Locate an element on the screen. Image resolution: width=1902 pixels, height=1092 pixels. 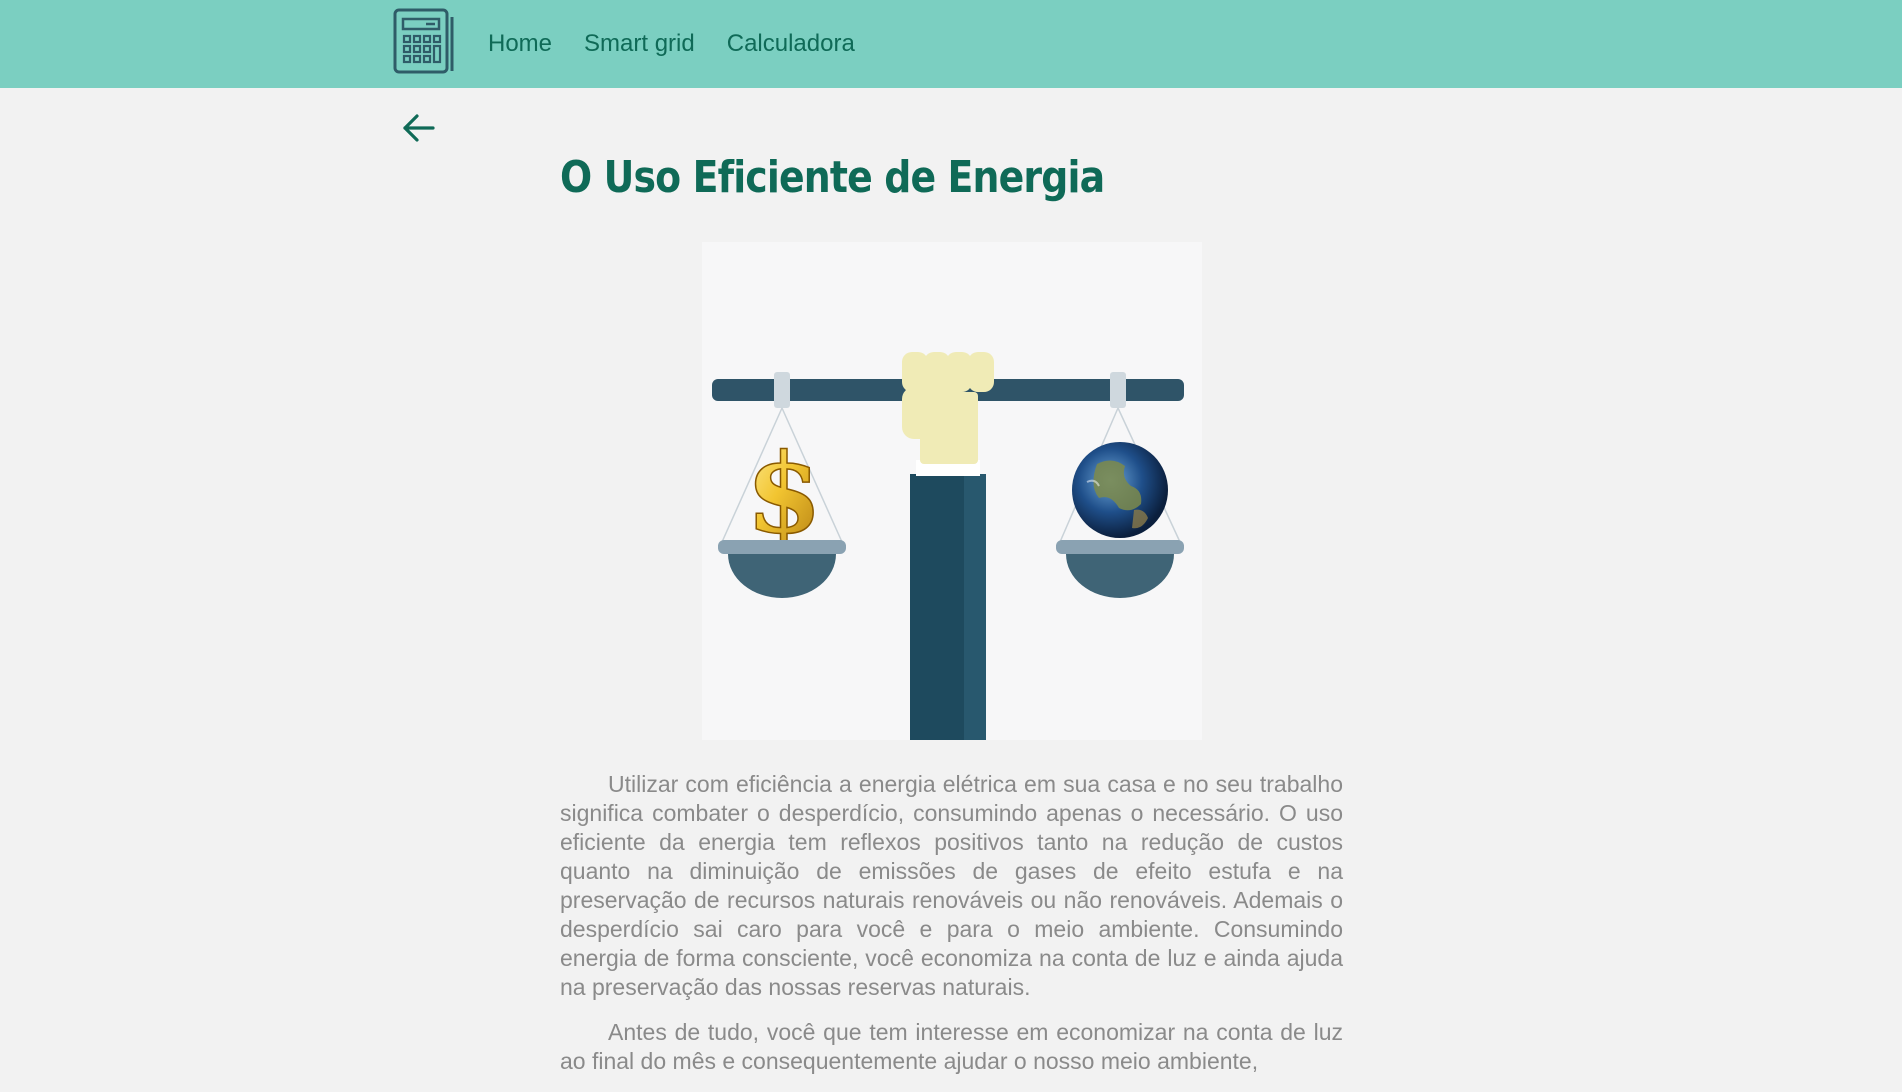
dollar-sign-icon: $ is located at coordinates (784, 493).